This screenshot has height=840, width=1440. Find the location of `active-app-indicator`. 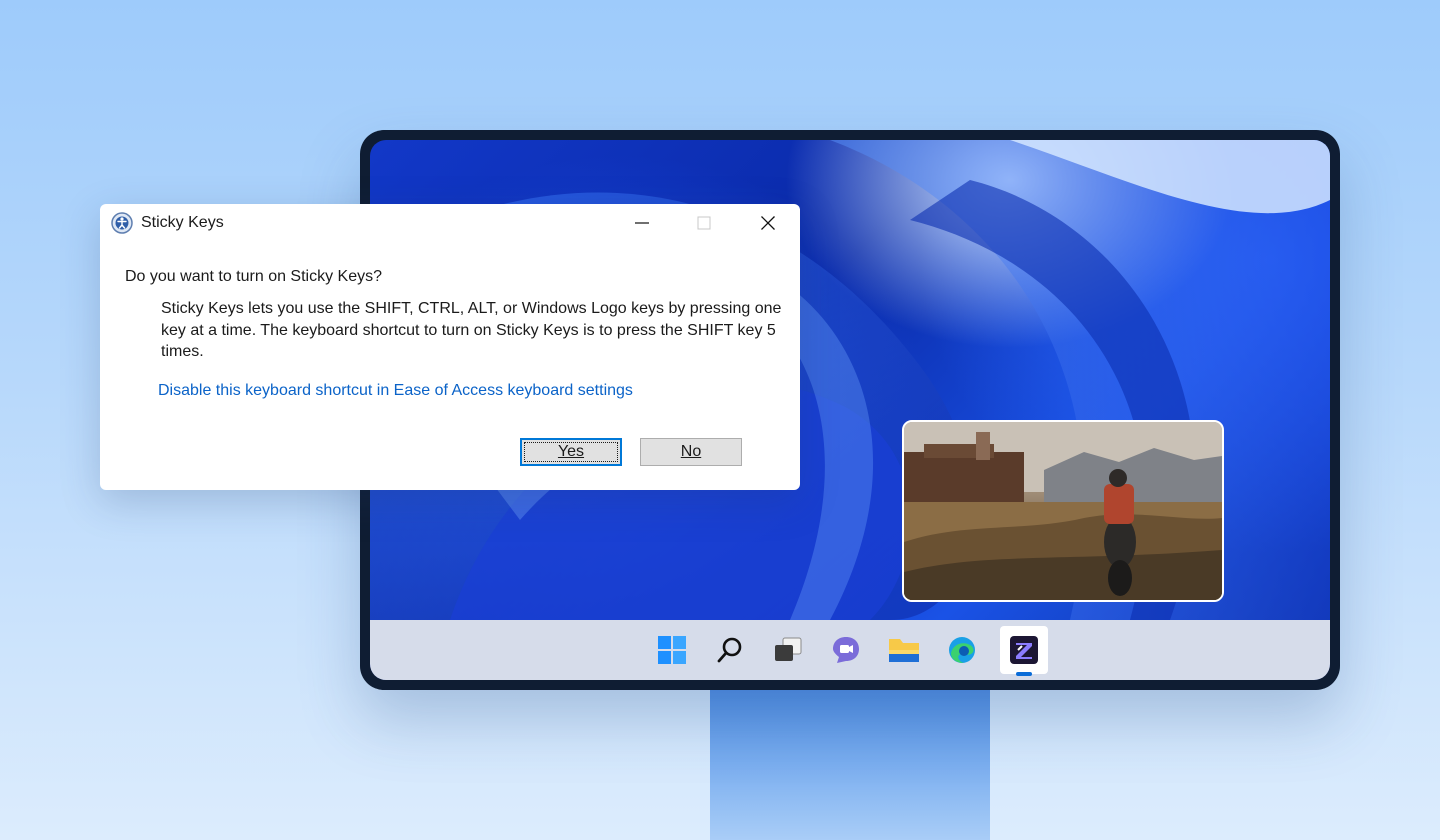

active-app-indicator is located at coordinates (1024, 674).